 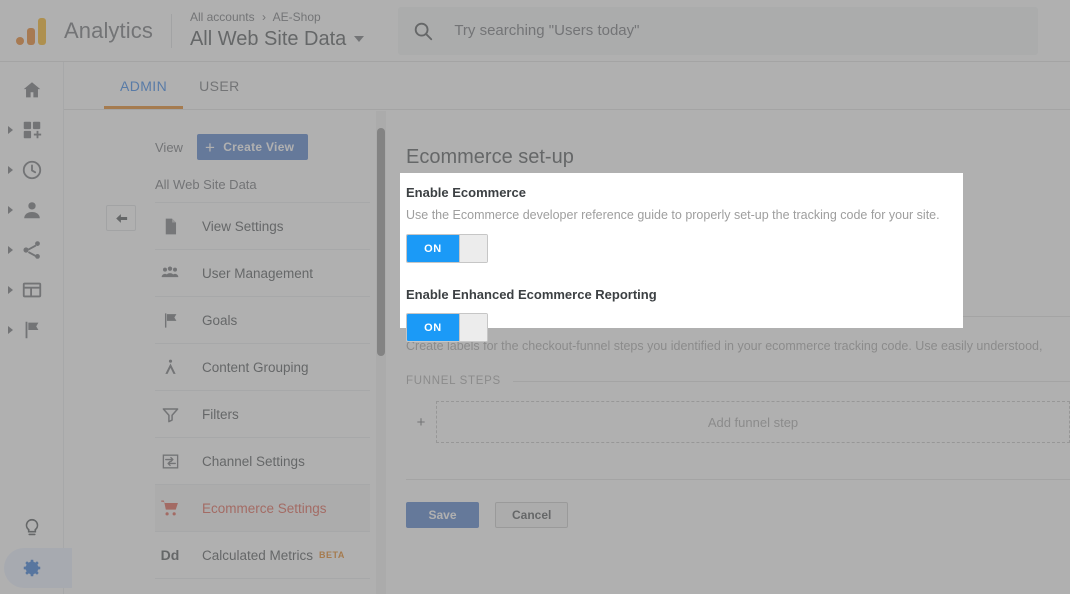 What do you see at coordinates (490, 157) in the screenshot?
I see `page-title: Ecommerce set-up` at bounding box center [490, 157].